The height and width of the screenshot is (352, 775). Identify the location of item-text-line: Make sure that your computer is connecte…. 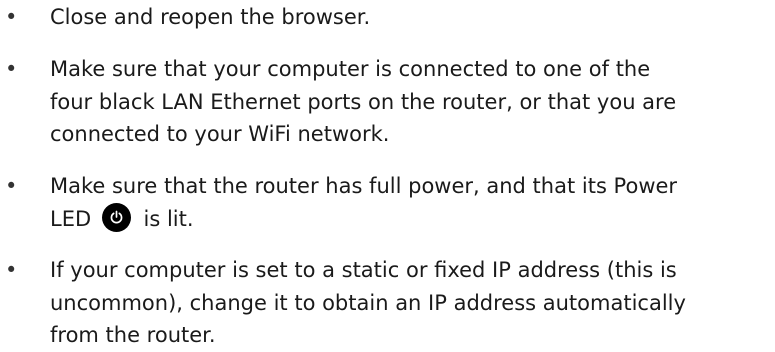
(350, 69).